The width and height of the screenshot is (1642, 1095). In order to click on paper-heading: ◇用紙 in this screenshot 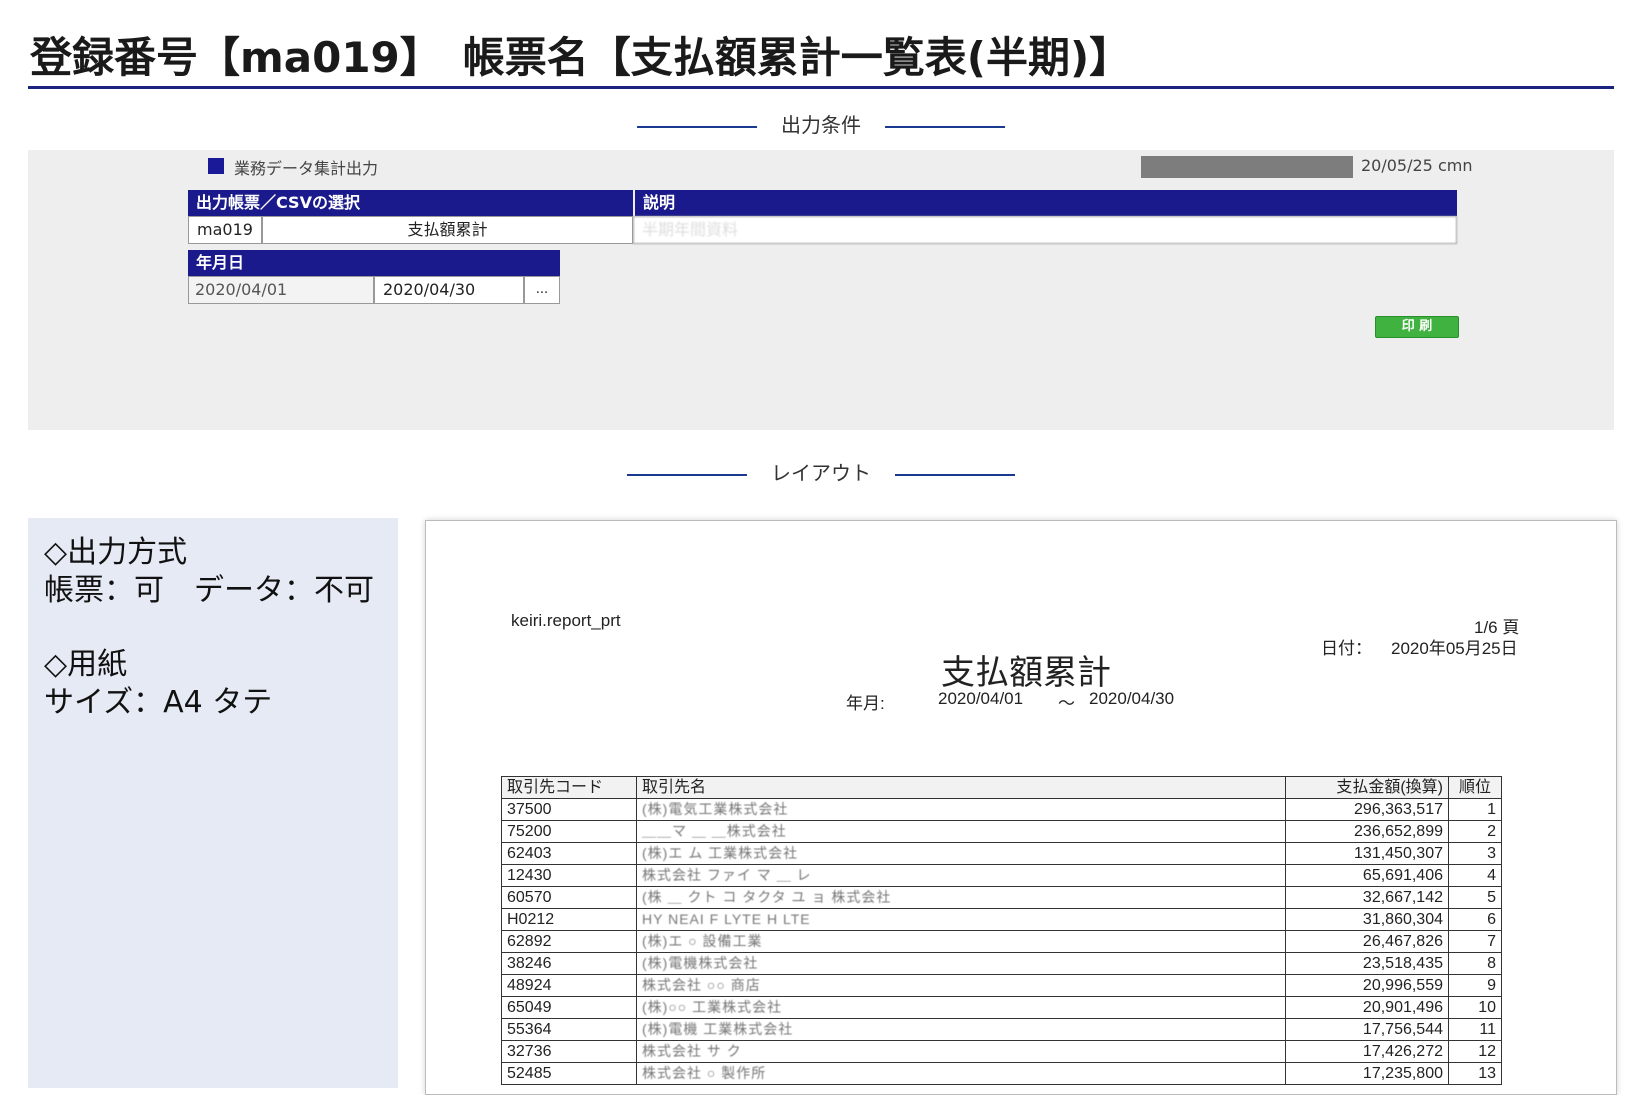, I will do `click(86, 664)`.